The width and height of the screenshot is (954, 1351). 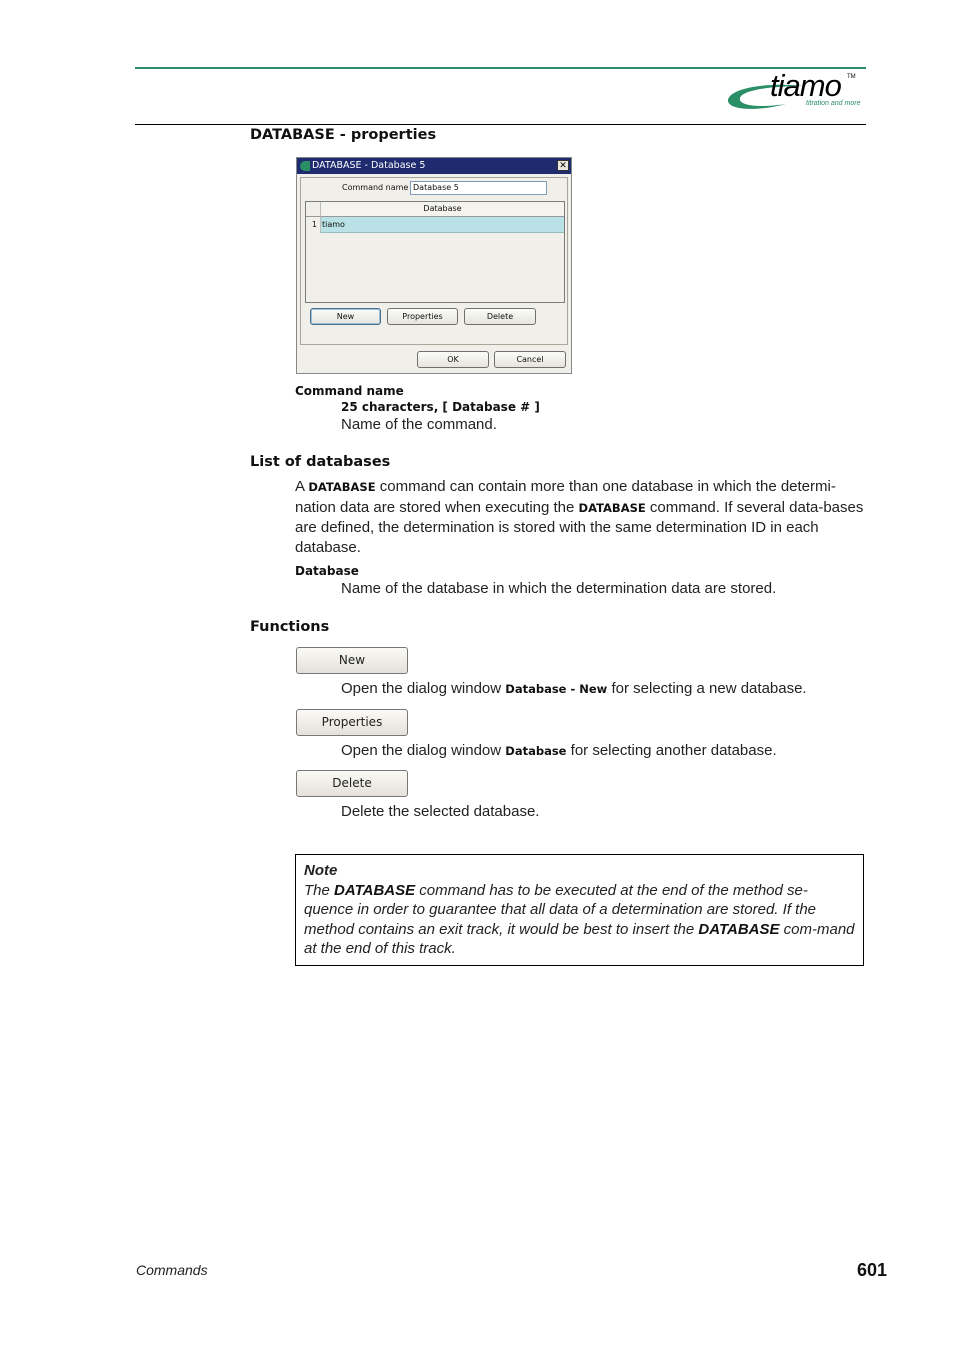 What do you see at coordinates (321, 870) in the screenshot?
I see `note-title: Note` at bounding box center [321, 870].